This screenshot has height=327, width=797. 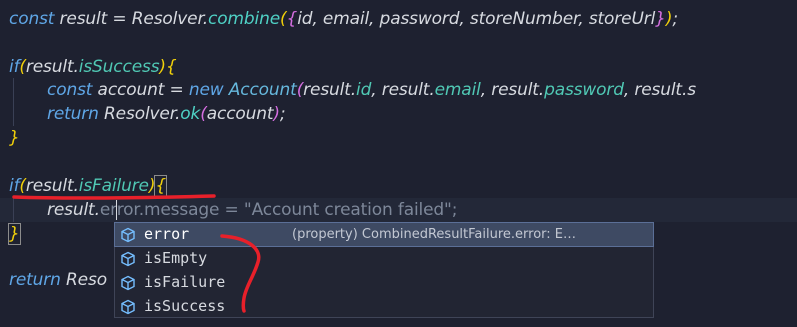 What do you see at coordinates (14, 138) in the screenshot?
I see `code-line-6: }` at bounding box center [14, 138].